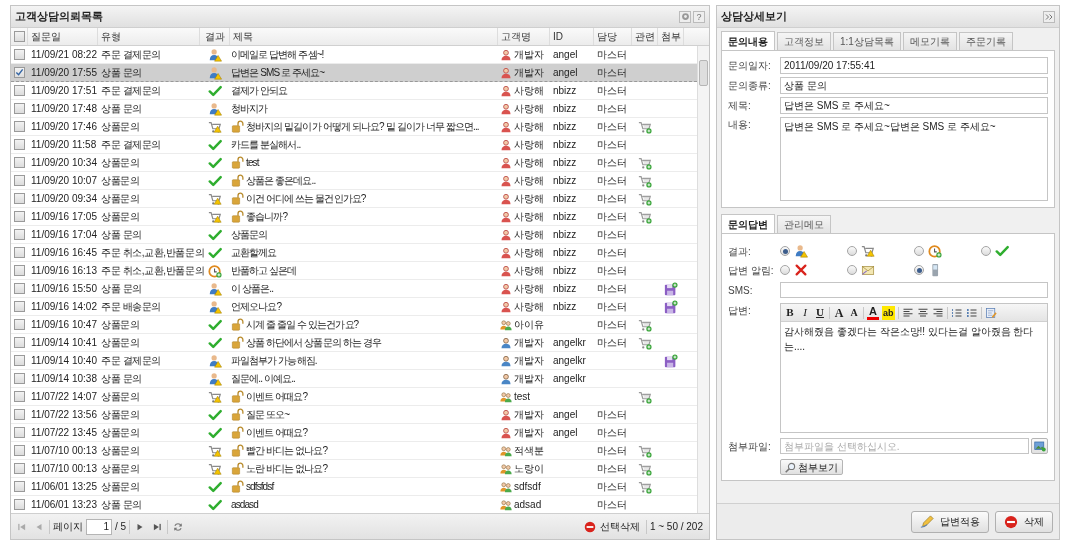 The height and width of the screenshot is (543, 1065). What do you see at coordinates (820, 312) in the screenshot?
I see `toolbar-button: U` at bounding box center [820, 312].